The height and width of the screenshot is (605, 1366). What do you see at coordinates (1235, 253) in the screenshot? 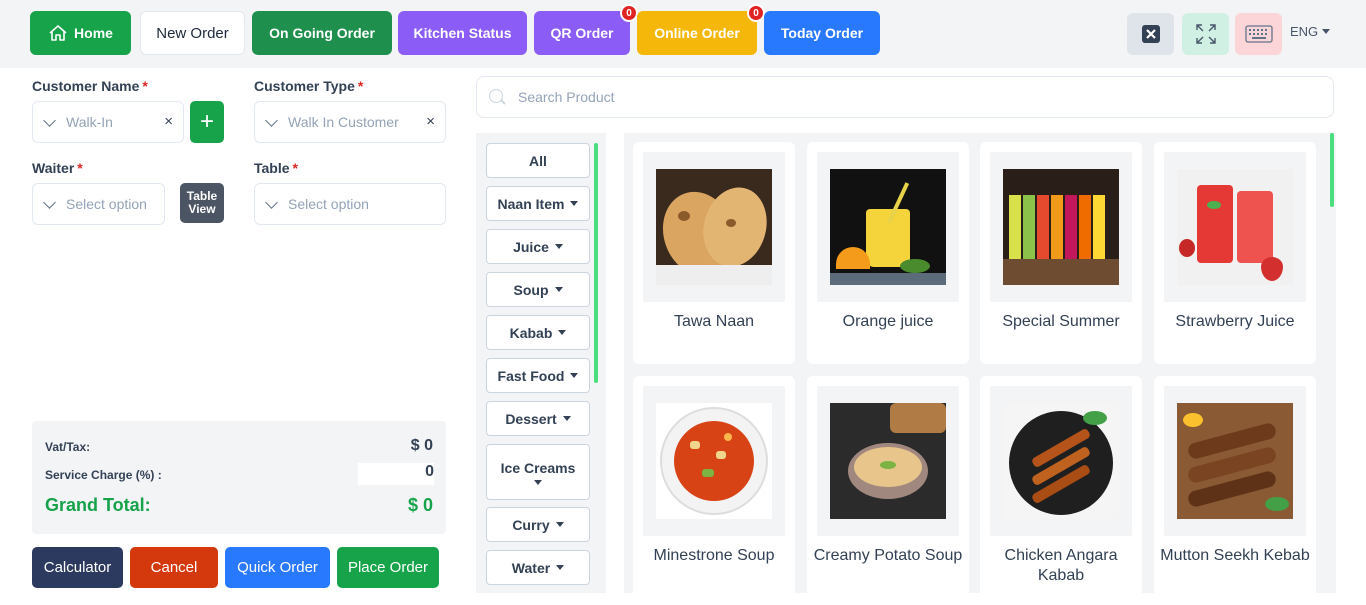
I see `product-card-strawberry-juice: Strawberry Juice` at bounding box center [1235, 253].